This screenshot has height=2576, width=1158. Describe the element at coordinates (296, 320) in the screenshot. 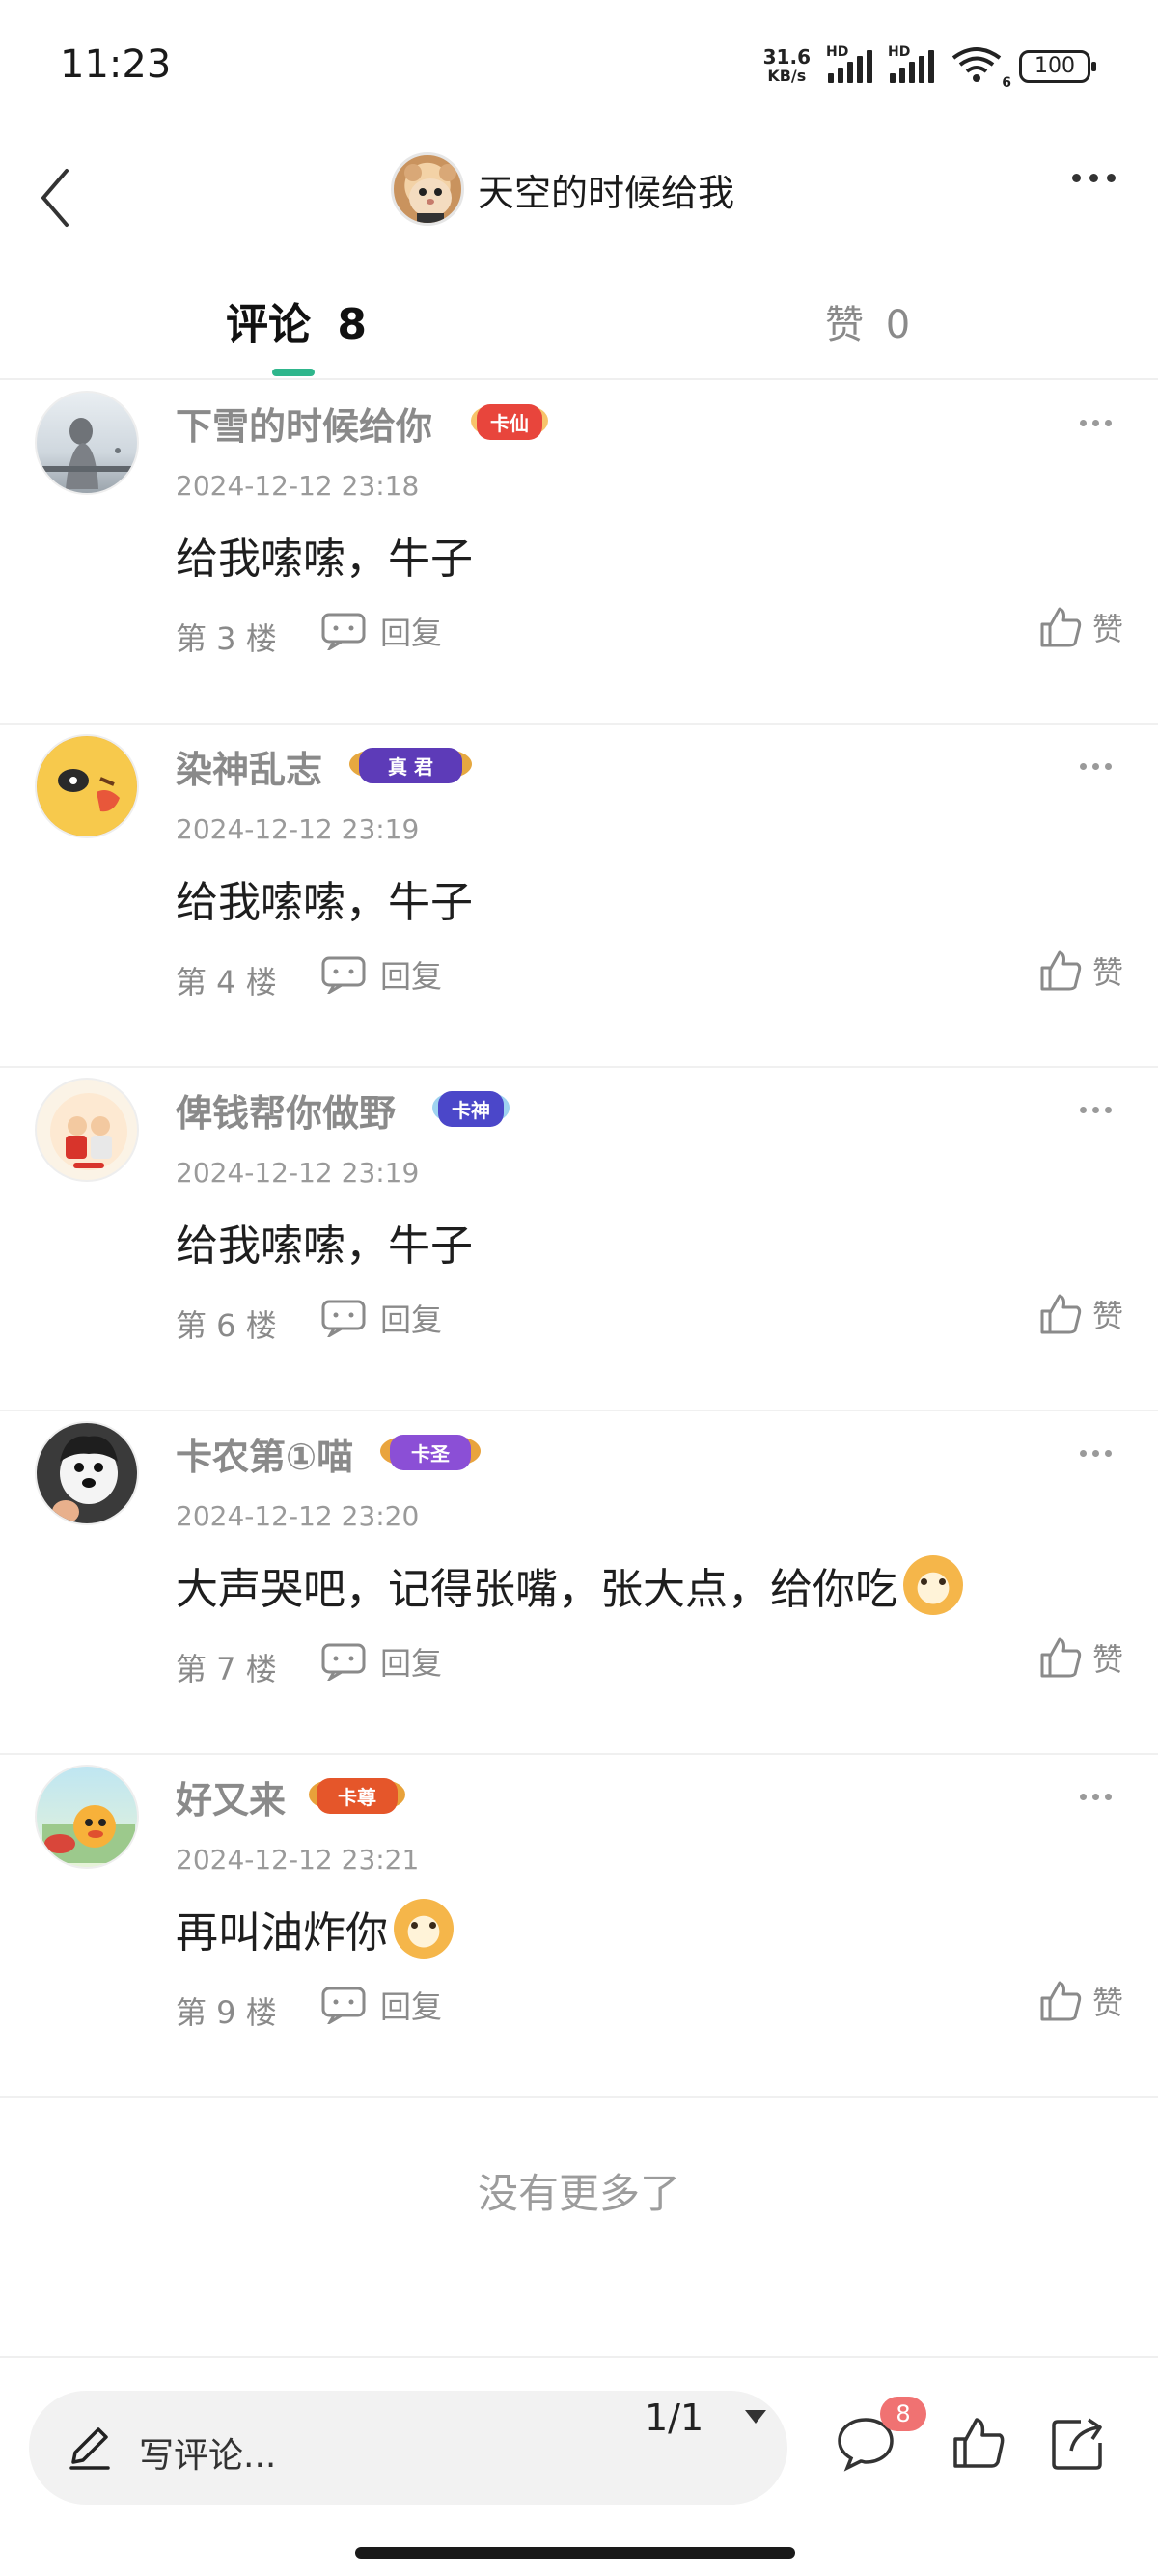

I see `tab-comments: 评论 8` at that location.